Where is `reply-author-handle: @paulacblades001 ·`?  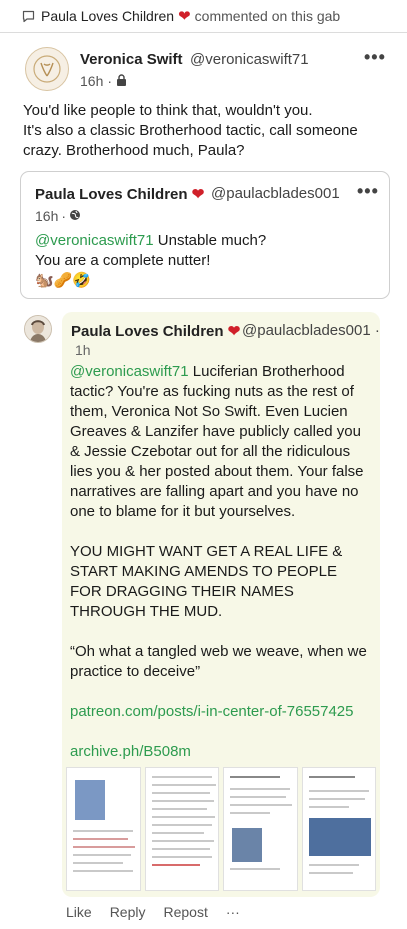
reply-author-handle: @paulacblades001 · is located at coordinates (311, 330).